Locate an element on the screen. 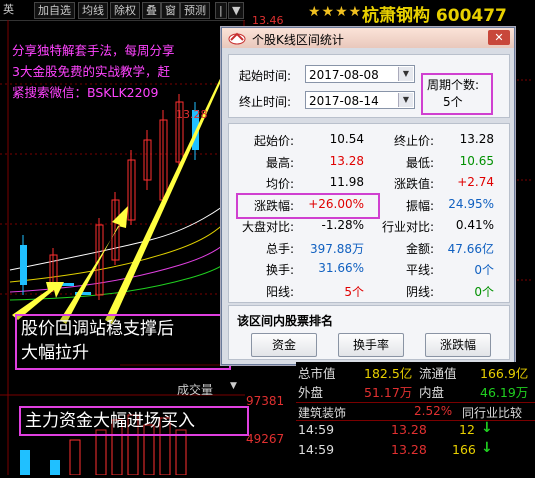 This screenshot has height=478, width=535. annotation-capital-text: 主力资金大幅进场买入 is located at coordinates (110, 421).